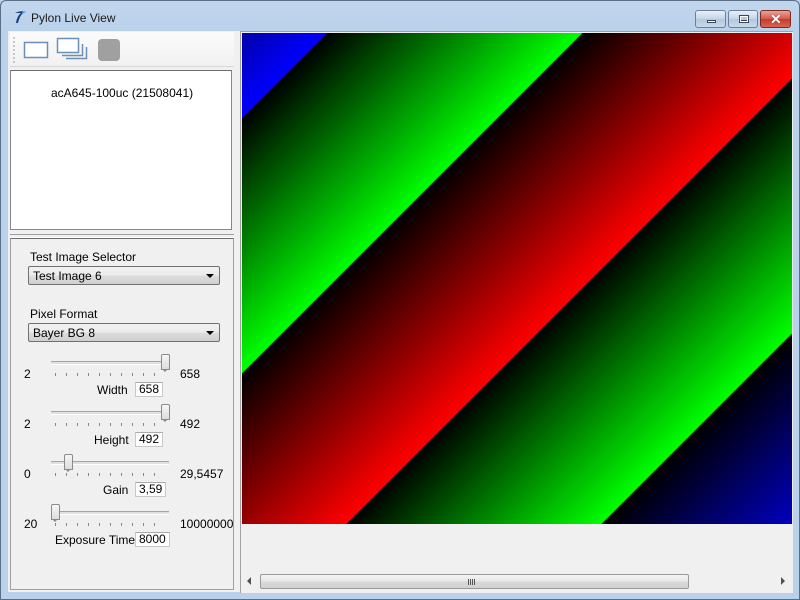 This screenshot has width=800, height=600. Describe the element at coordinates (73, 18) in the screenshot. I see `window-title: Pylon Live View` at that location.